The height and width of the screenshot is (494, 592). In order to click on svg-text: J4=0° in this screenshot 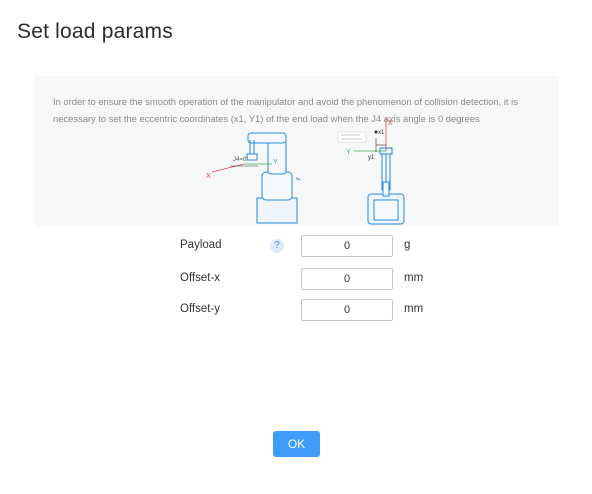, I will do `click(241, 160)`.